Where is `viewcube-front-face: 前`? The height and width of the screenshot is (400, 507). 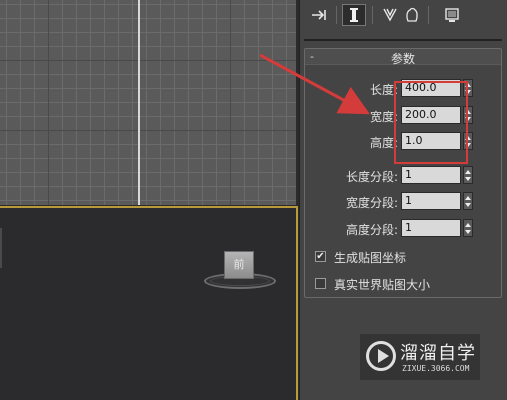
viewcube-front-face: 前 is located at coordinates (239, 265).